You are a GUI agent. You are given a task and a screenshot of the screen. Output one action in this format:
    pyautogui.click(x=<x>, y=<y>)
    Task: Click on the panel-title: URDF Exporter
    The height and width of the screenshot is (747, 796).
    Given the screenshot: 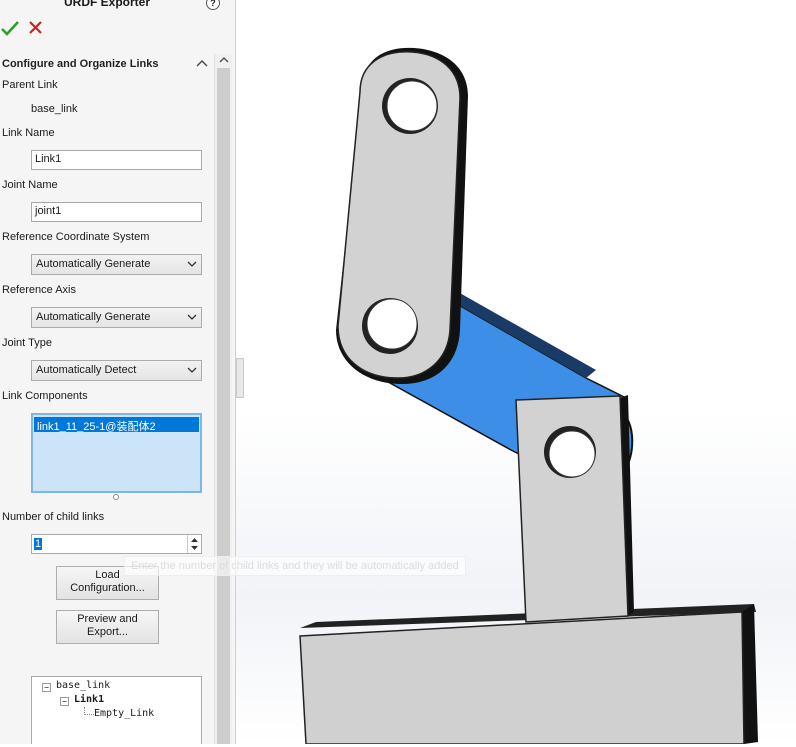 What is the action you would take?
    pyautogui.click(x=106, y=4)
    